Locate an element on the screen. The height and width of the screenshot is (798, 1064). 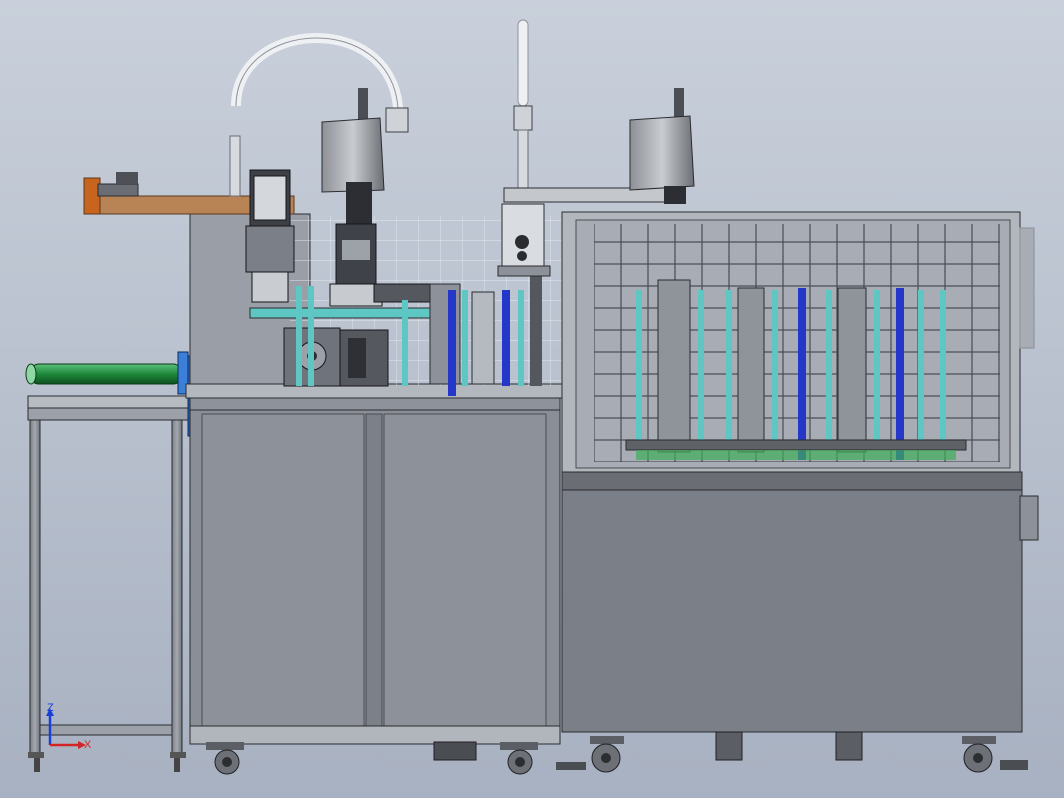
triad-x-label: X is located at coordinates (88, 745).